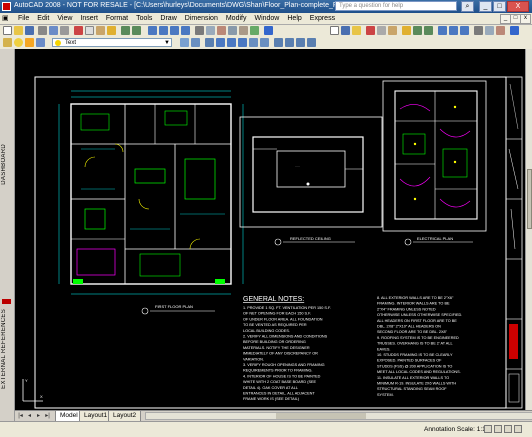  I want to click on ucs-world-icon, so click(311, 42).